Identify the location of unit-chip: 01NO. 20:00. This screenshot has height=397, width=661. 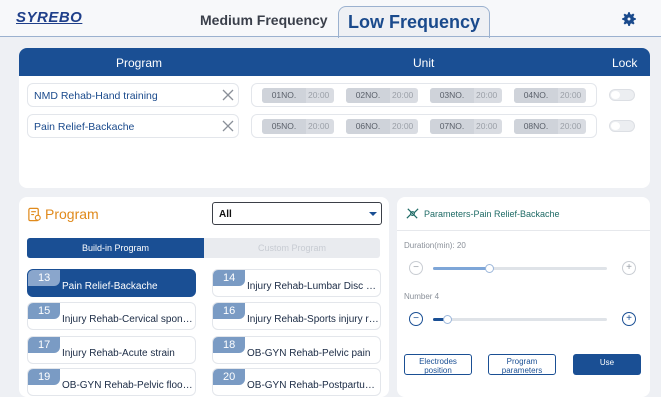
(298, 95).